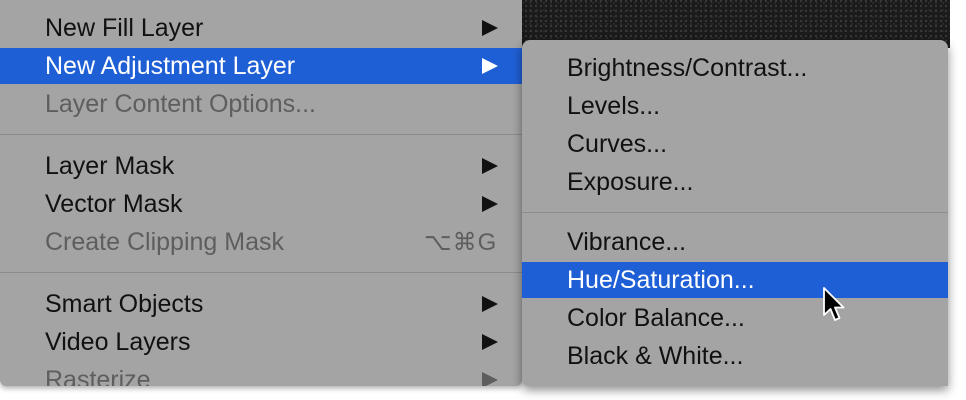 The height and width of the screenshot is (400, 966). I want to click on menu-item-label: Rasterize, so click(98, 376).